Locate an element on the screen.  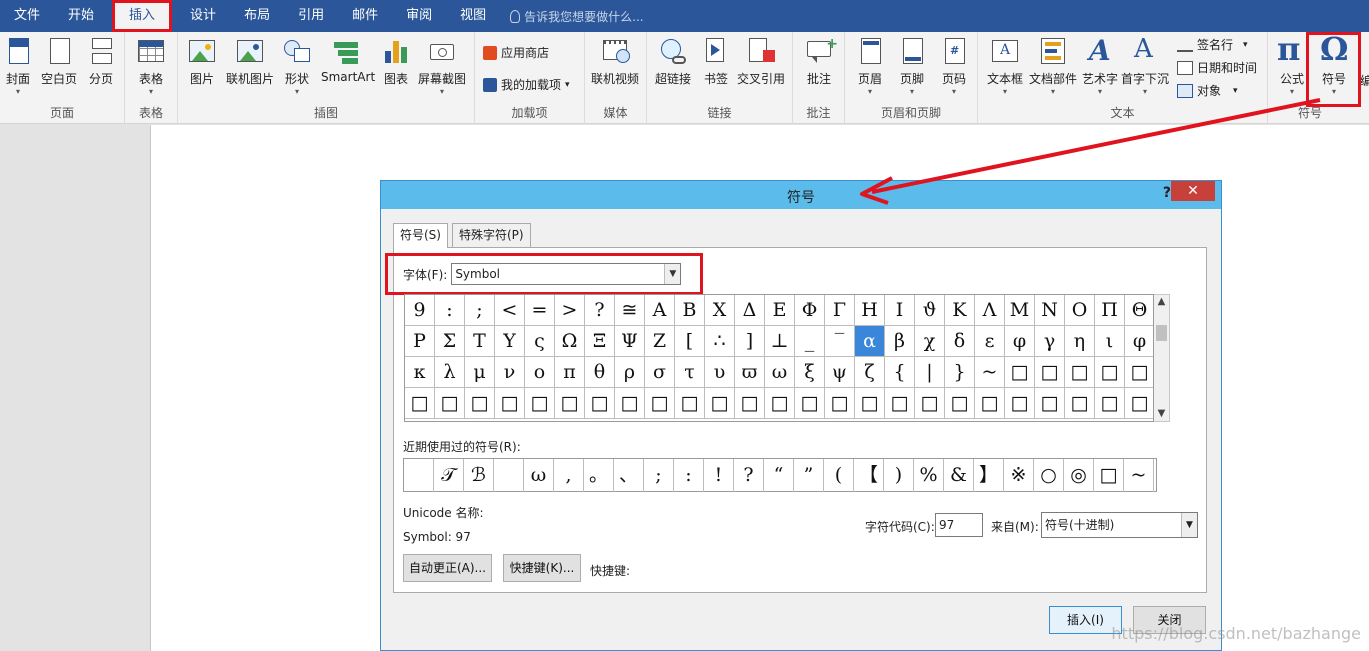
symbol-cell: < is located at coordinates (510, 310).